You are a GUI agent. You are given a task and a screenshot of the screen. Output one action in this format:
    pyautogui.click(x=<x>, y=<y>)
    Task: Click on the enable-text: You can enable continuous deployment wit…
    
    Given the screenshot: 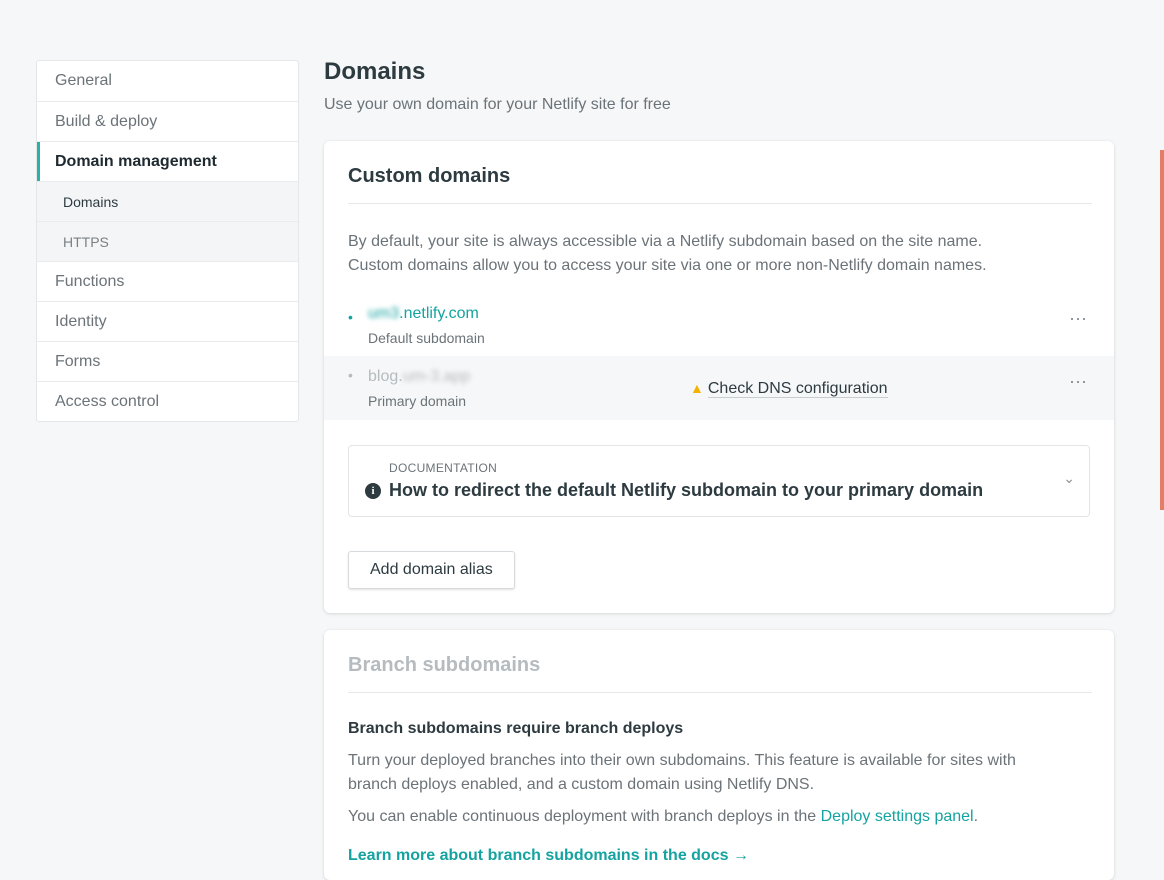 What is the action you would take?
    pyautogui.click(x=698, y=817)
    